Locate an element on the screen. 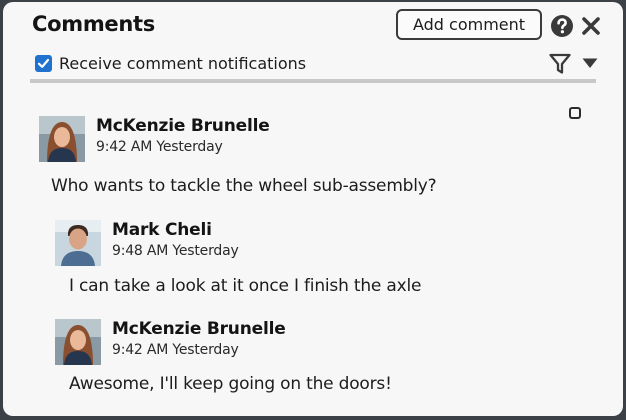 The image size is (626, 420). notification-toggle: Receive comment notifications is located at coordinates (170, 63).